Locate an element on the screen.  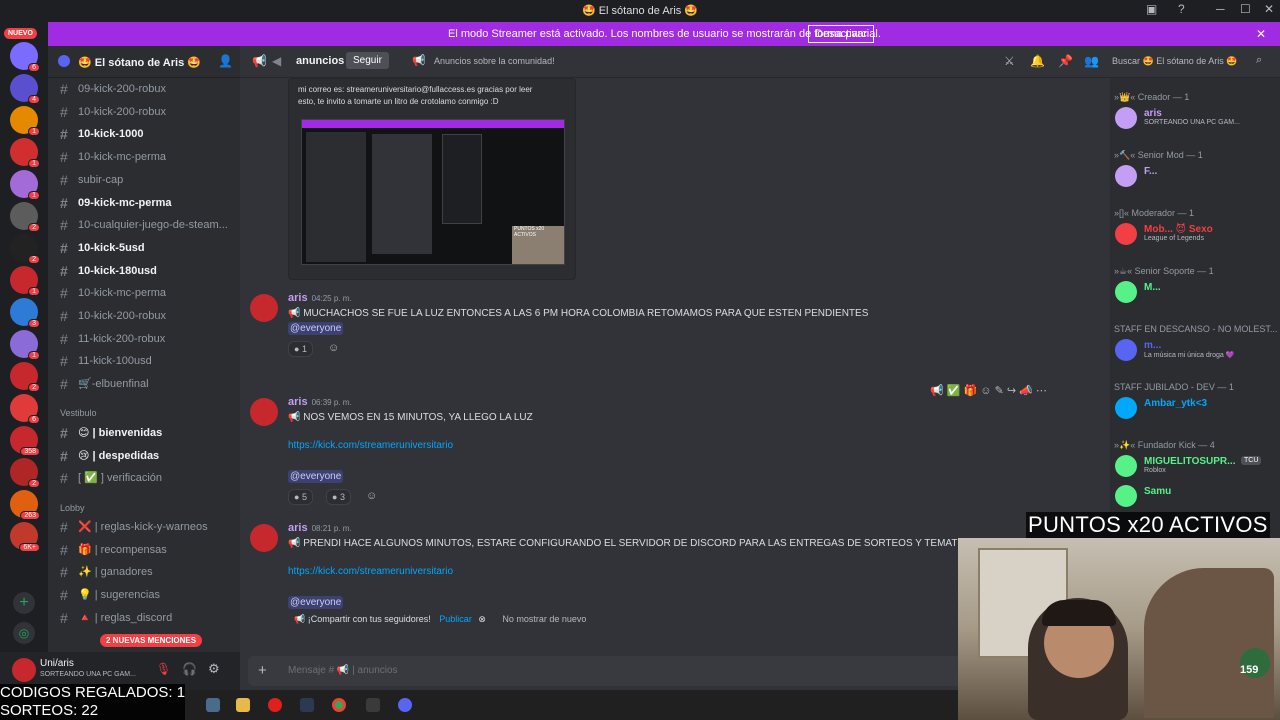
message-author: aris 08:21 p. m. is located at coordinates (320, 528).